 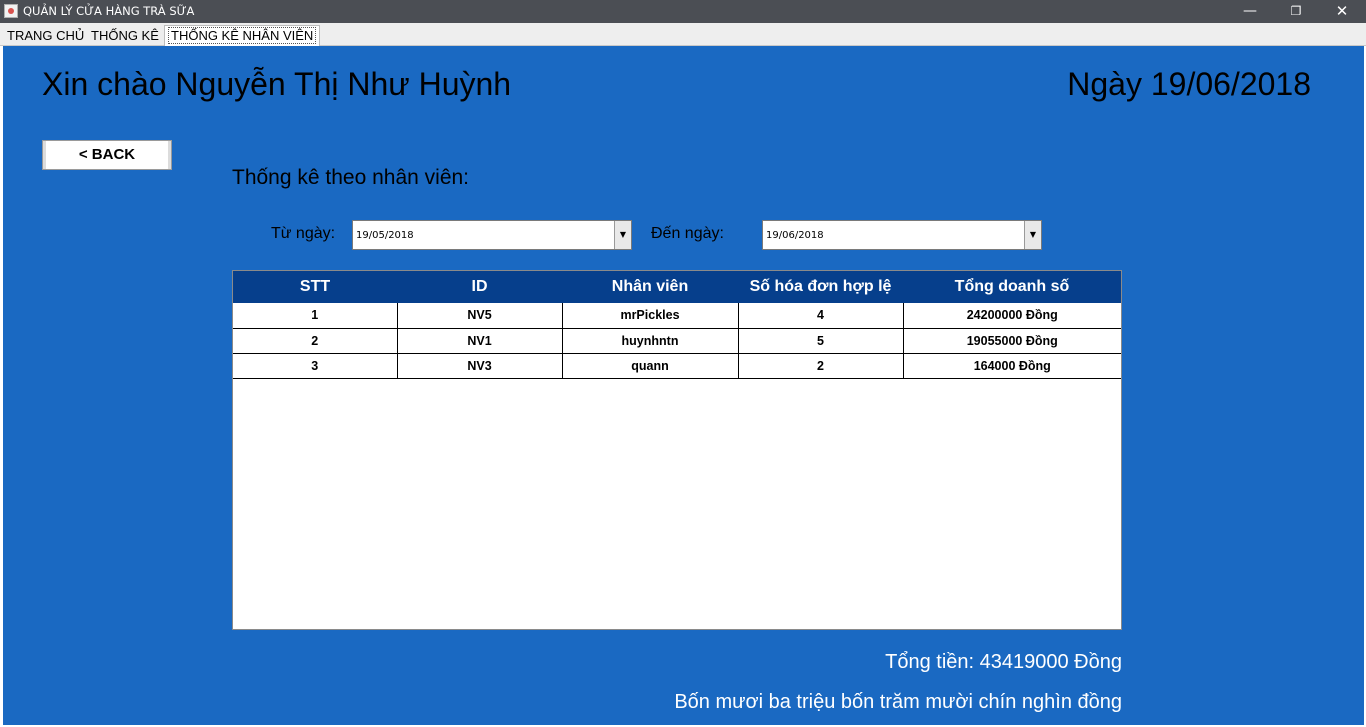 What do you see at coordinates (1250, 11) in the screenshot?
I see `minimize-button: —` at bounding box center [1250, 11].